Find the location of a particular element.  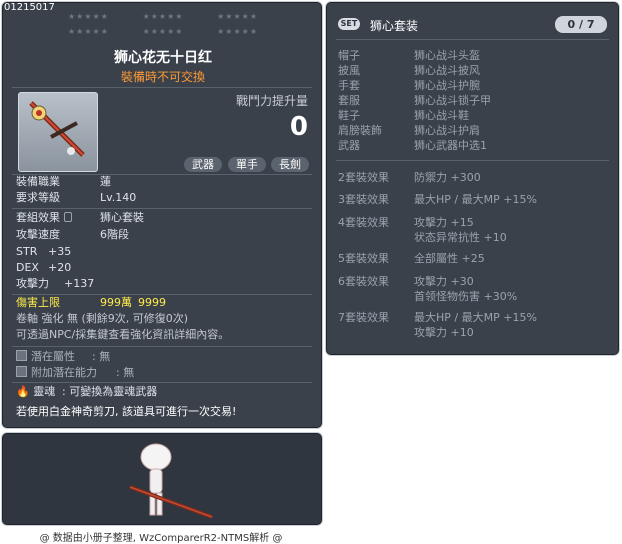

set-effect-value: 狮心套裝 is located at coordinates (122, 217).